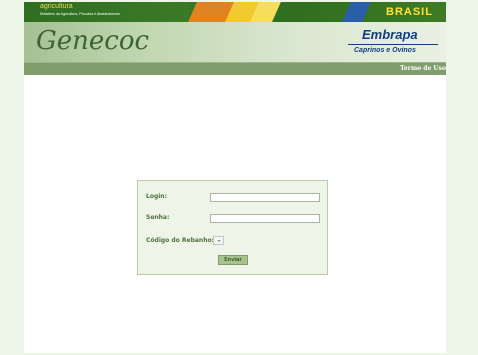  I want to click on ministry-title: agricultura, so click(56, 6).